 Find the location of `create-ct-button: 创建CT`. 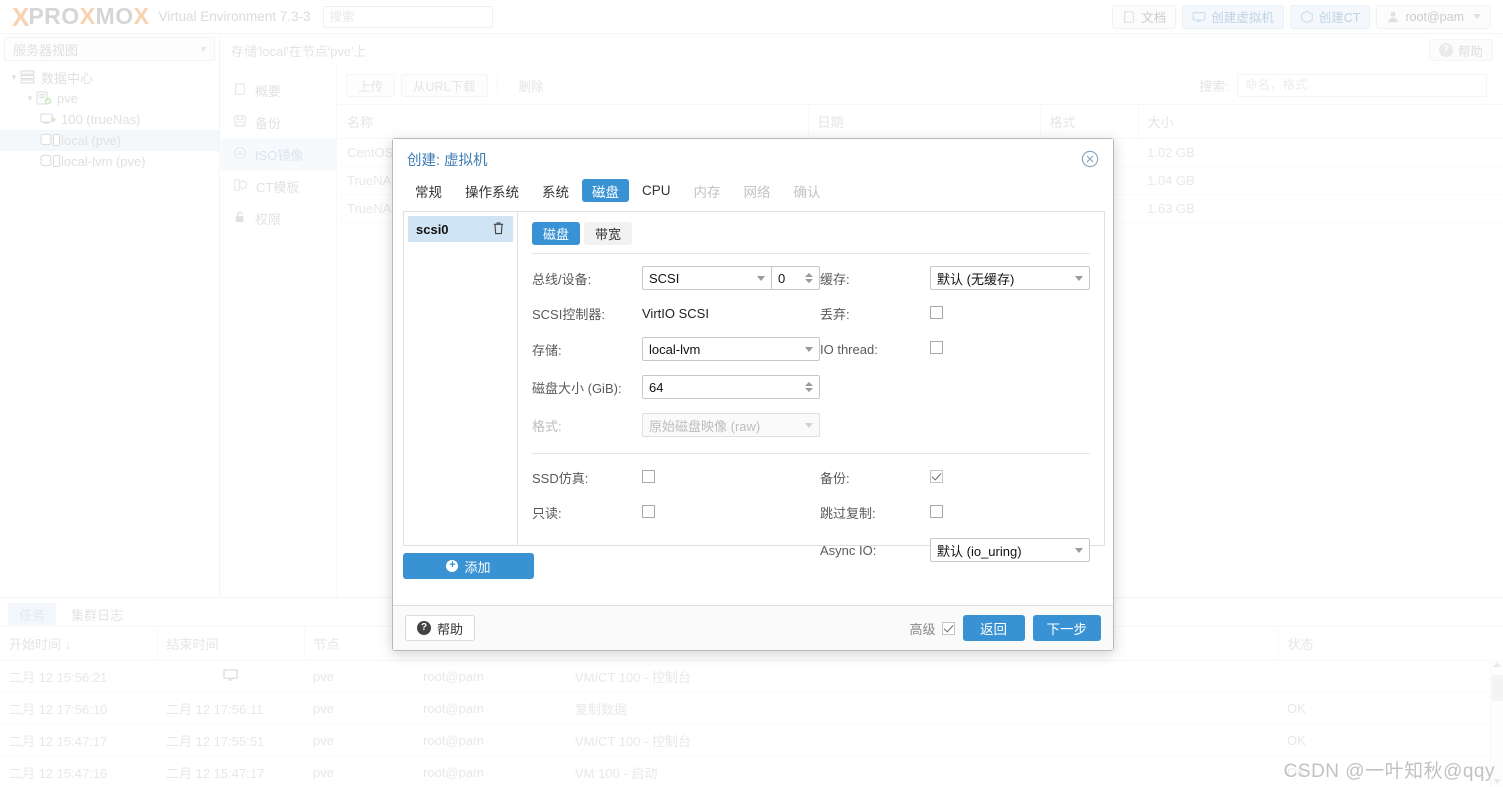

create-ct-button: 创建CT is located at coordinates (1330, 16).